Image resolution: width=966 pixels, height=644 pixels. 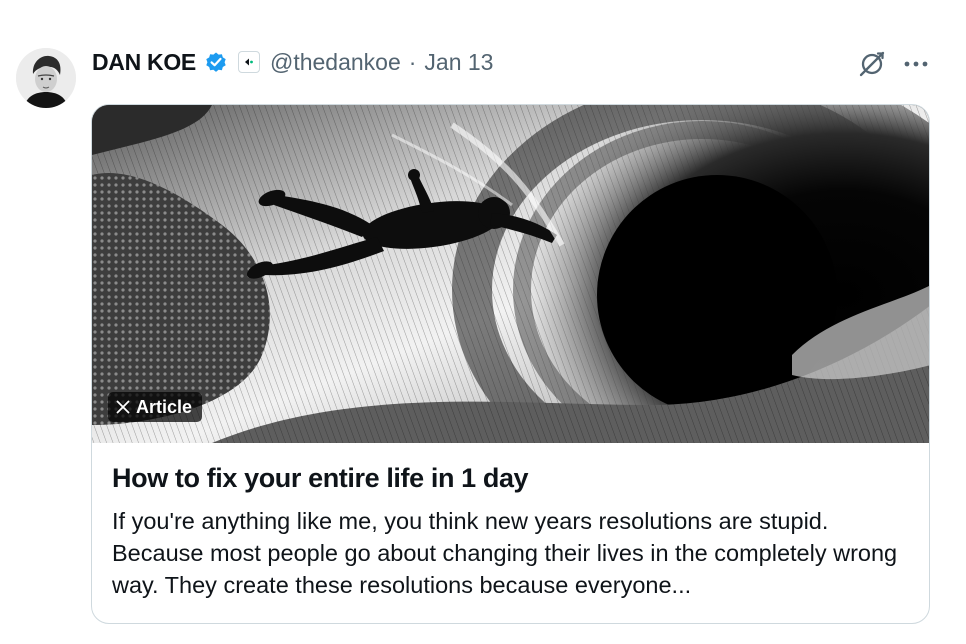 I want to click on profile-photo-icon, so click(x=46, y=78).